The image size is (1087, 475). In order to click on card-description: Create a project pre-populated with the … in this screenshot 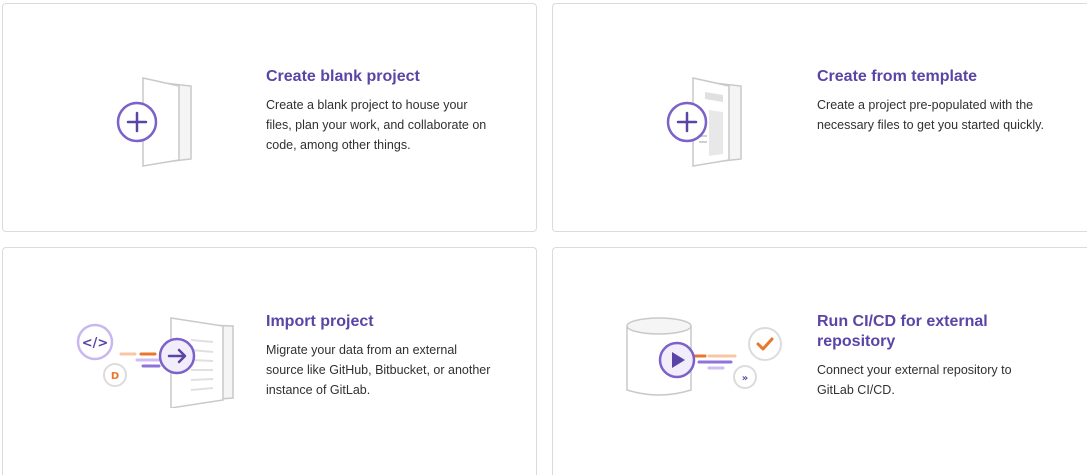, I will do `click(930, 115)`.